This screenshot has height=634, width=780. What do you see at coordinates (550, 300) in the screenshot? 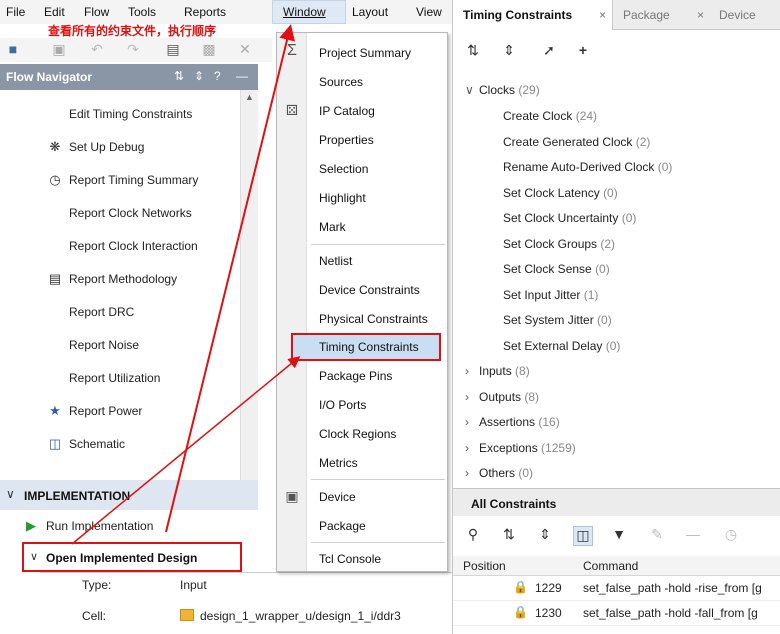
I see `tree-item: Set Input Jitter (1)` at bounding box center [550, 300].